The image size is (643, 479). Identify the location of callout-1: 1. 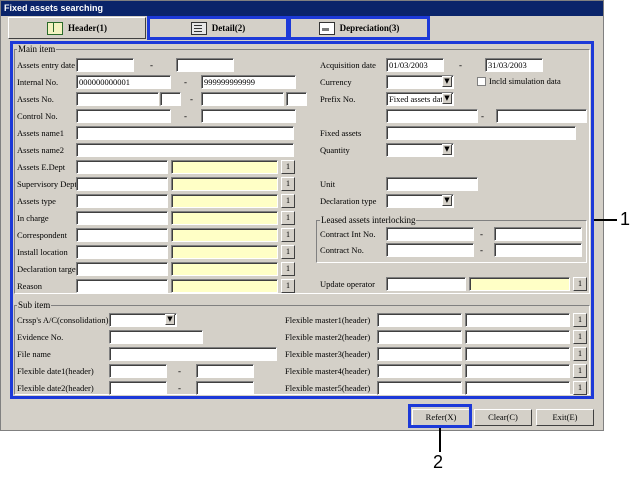
(625, 219).